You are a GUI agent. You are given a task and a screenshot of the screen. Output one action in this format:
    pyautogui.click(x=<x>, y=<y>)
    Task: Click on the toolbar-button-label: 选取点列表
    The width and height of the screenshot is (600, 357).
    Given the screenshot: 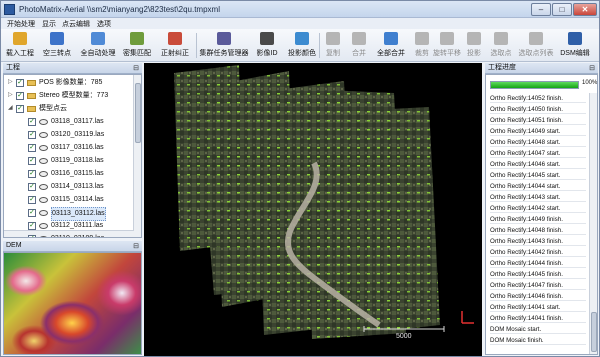 What is the action you would take?
    pyautogui.click(x=536, y=53)
    